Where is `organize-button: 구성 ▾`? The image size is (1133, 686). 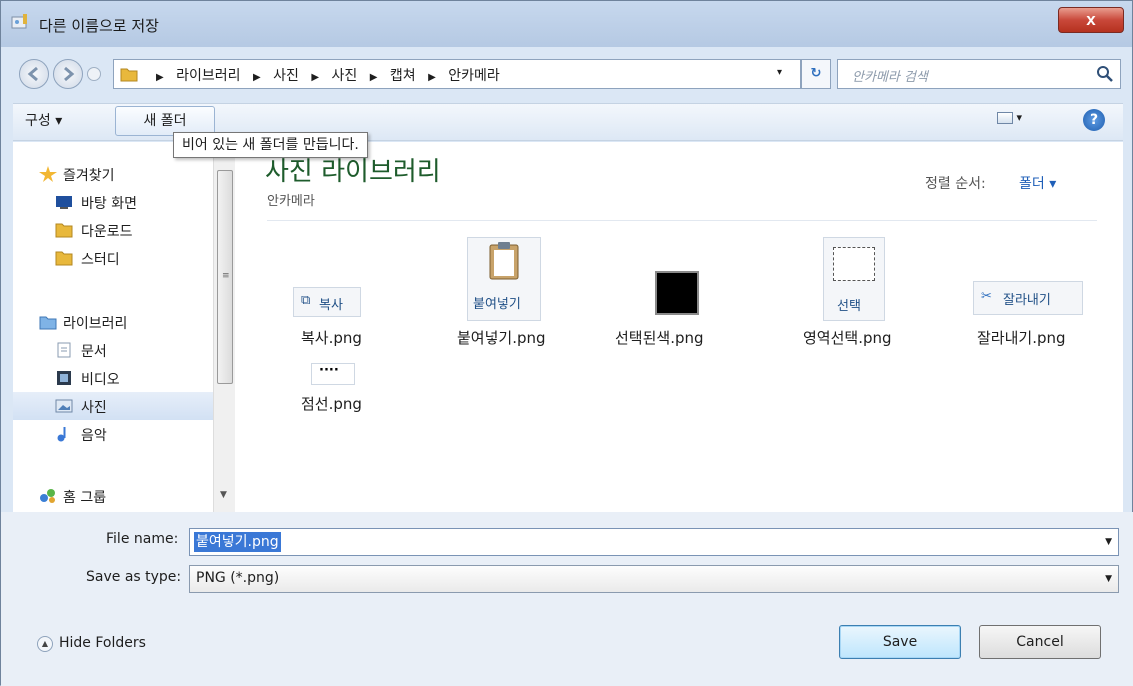
organize-button: 구성 ▾ is located at coordinates (43, 121).